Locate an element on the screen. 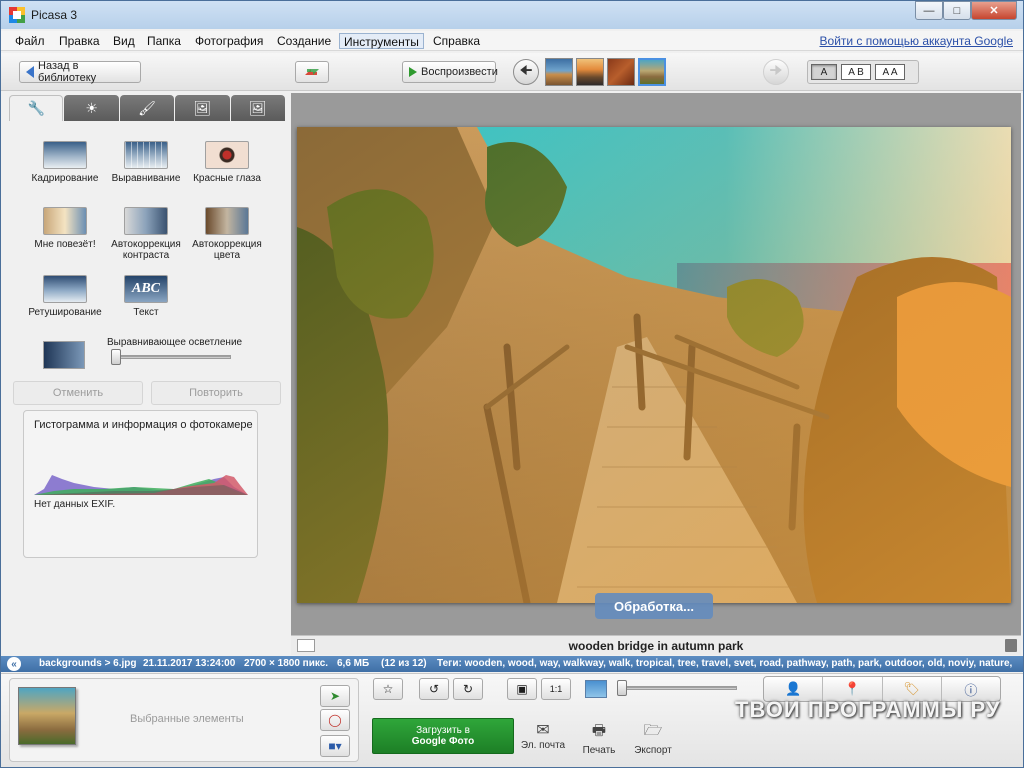 The height and width of the screenshot is (768, 1024). paint-image-blue-icon: 🖼 is located at coordinates (257, 107).